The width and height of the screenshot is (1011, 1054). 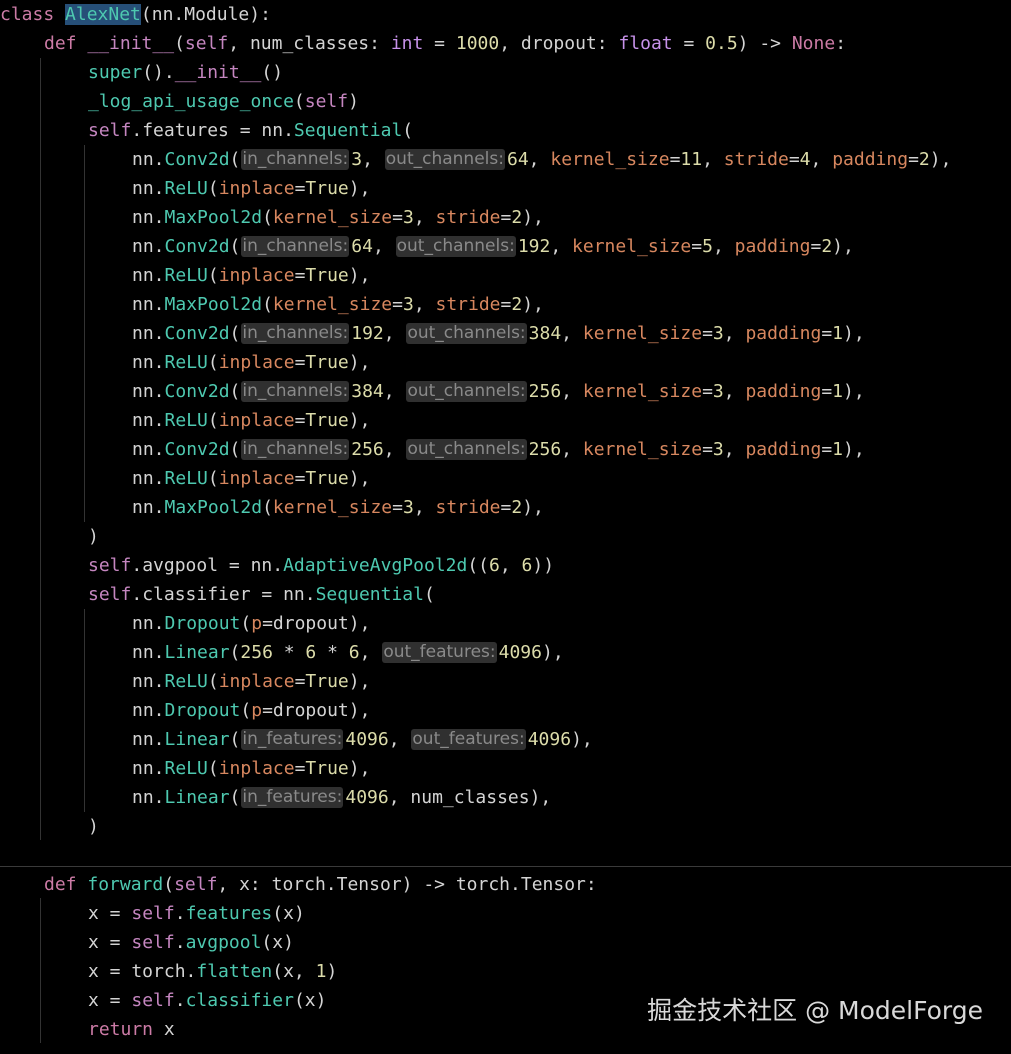 I want to click on code-token: ), so click(x=93, y=826).